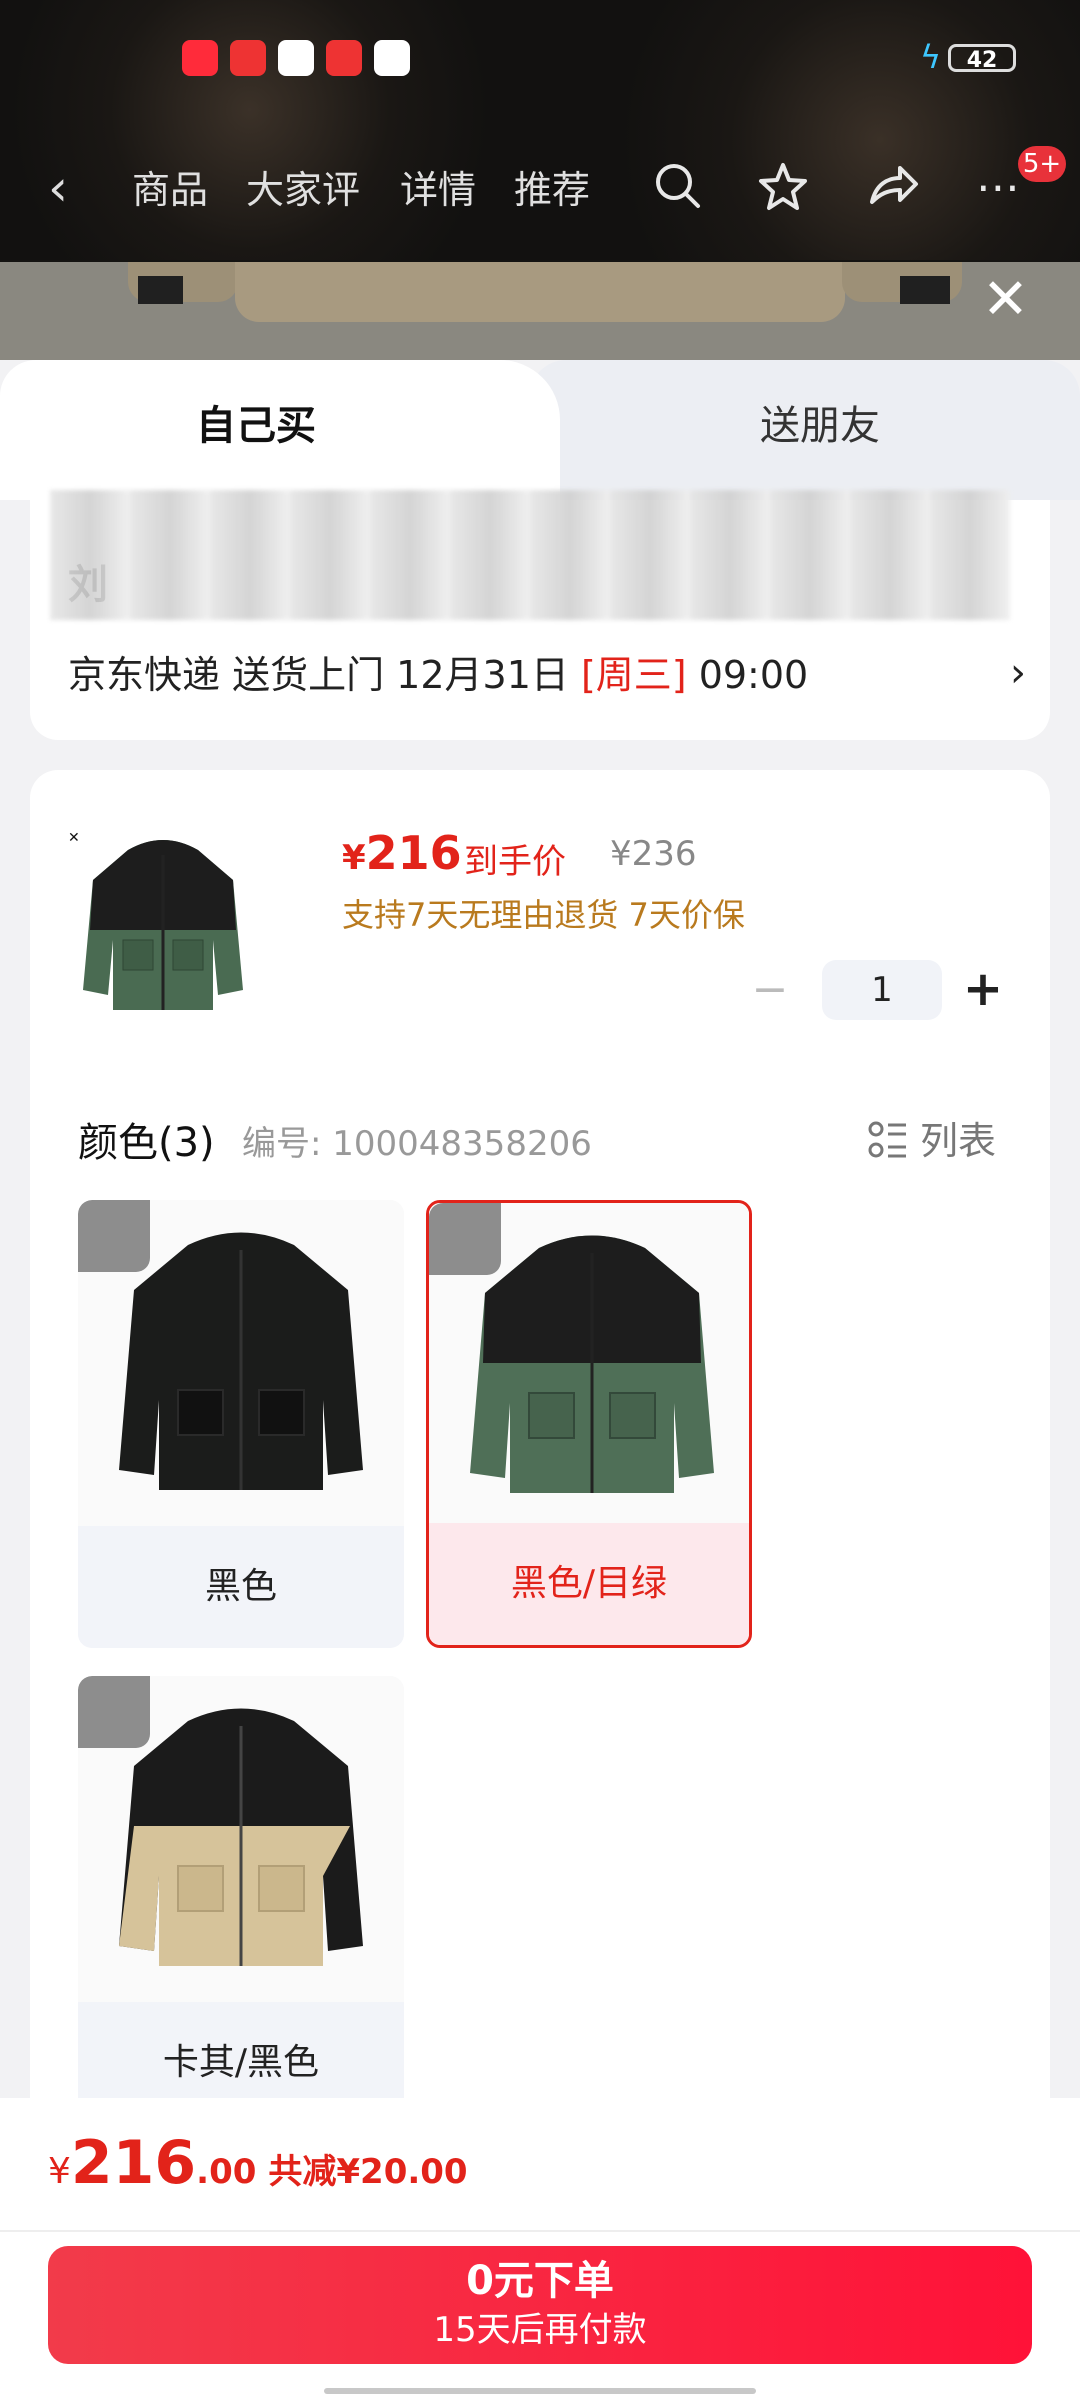 This screenshot has width=1080, height=2400. What do you see at coordinates (530, 555) in the screenshot?
I see `redacted-address` at bounding box center [530, 555].